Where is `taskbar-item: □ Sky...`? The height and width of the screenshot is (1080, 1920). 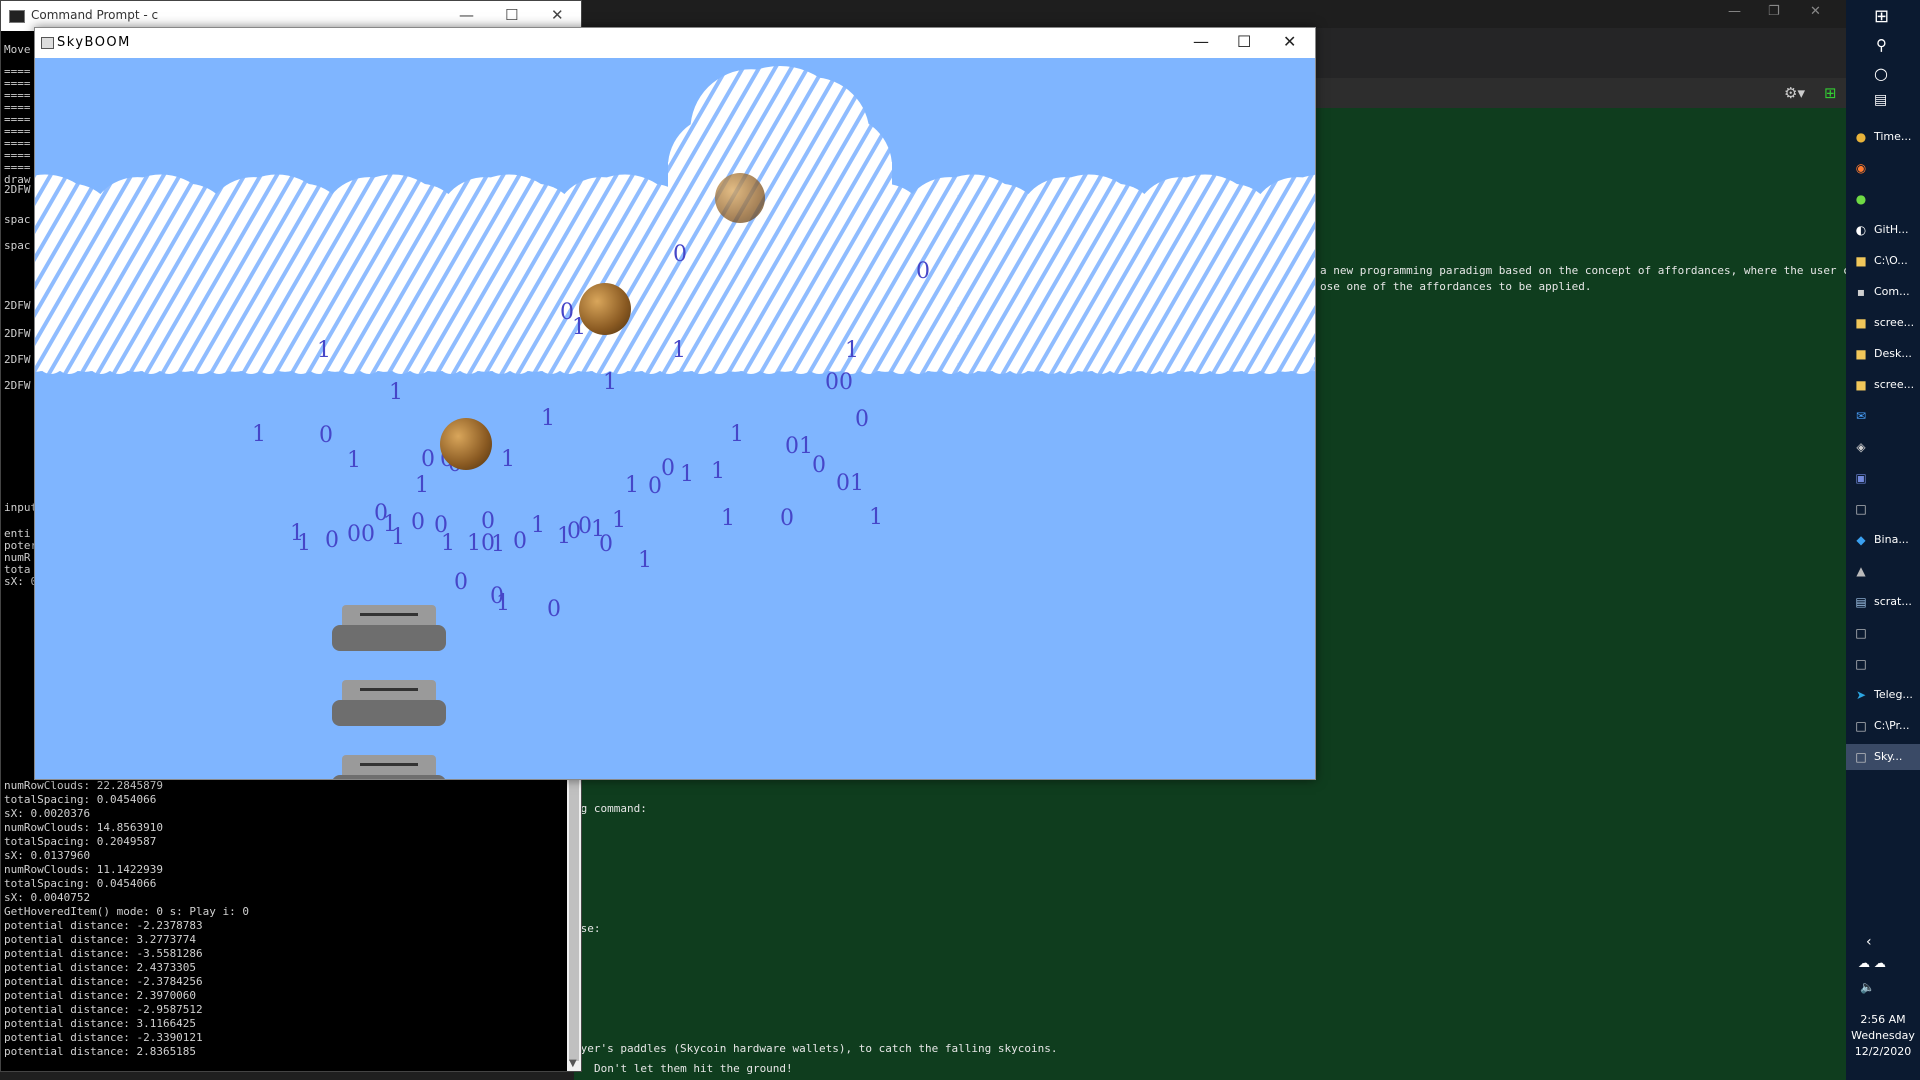 taskbar-item: □ Sky... is located at coordinates (1883, 757).